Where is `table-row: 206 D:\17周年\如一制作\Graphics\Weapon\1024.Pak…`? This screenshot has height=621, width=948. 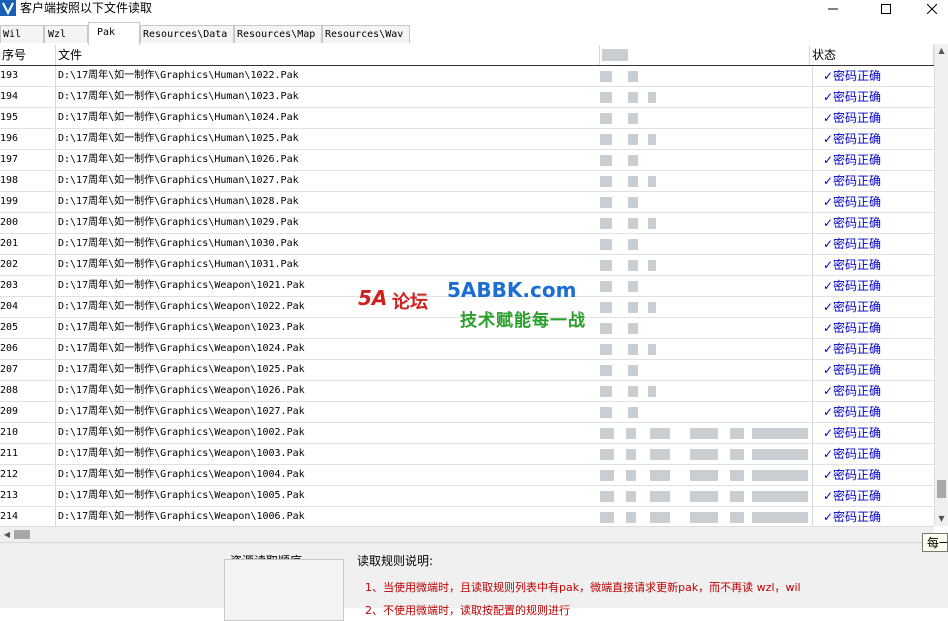
table-row: 206 D:\17周年\如一制作\Graphics\Weapon\1024.Pak… is located at coordinates (467, 349).